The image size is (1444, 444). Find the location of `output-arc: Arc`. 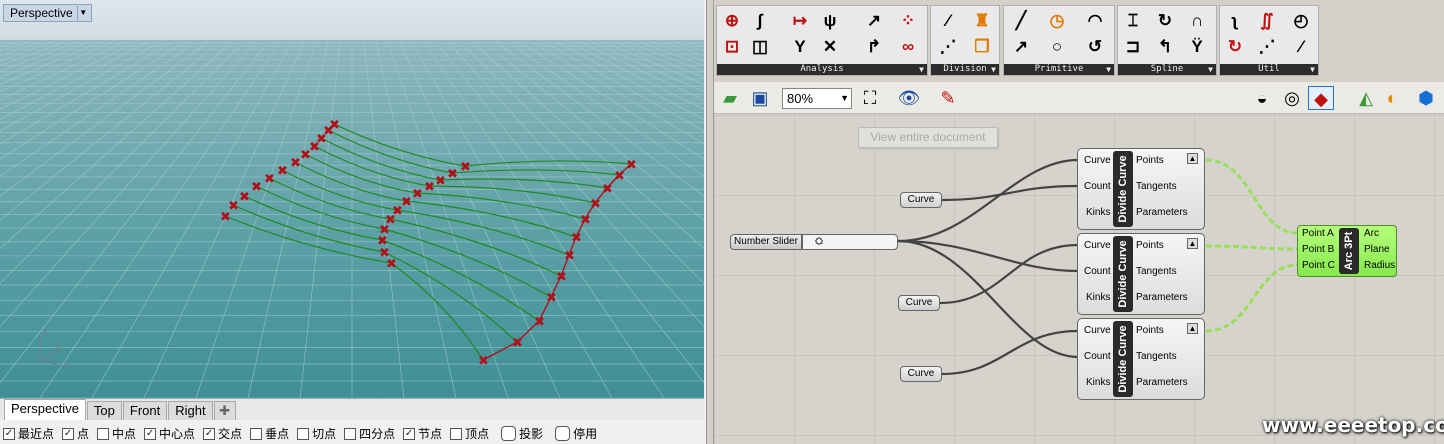

output-arc: Arc is located at coordinates (1371, 234).